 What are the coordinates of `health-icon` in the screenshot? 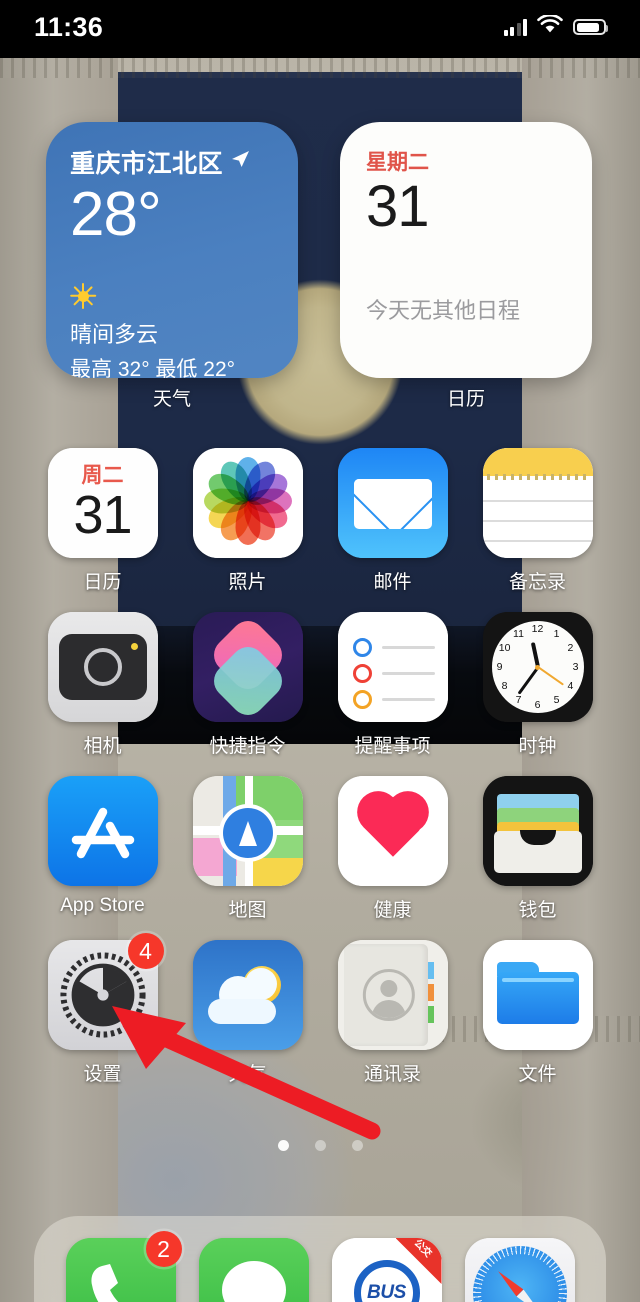 It's located at (392, 831).